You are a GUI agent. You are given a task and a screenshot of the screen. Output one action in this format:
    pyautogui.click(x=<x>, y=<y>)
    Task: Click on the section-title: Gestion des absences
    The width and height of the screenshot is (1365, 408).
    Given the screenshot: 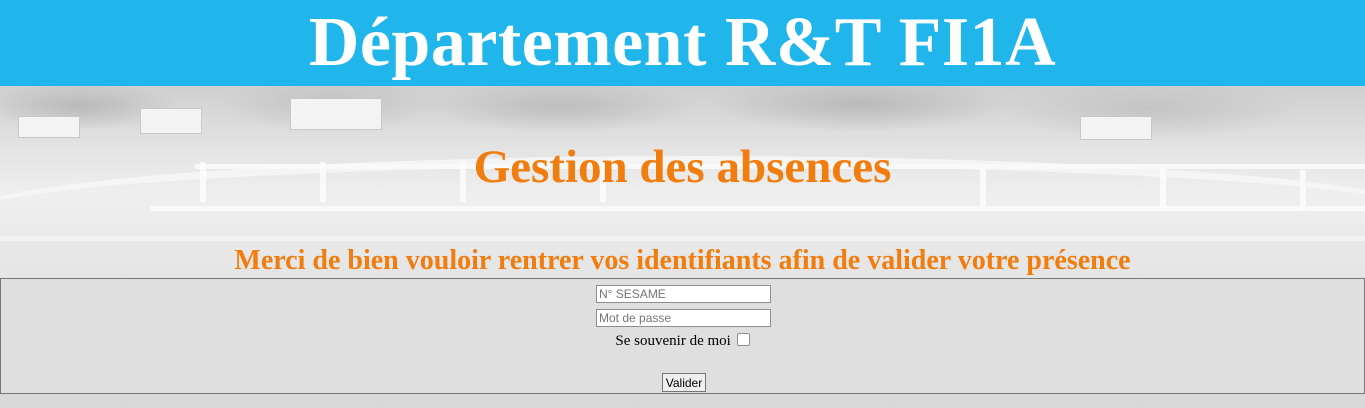 What is the action you would take?
    pyautogui.click(x=682, y=167)
    